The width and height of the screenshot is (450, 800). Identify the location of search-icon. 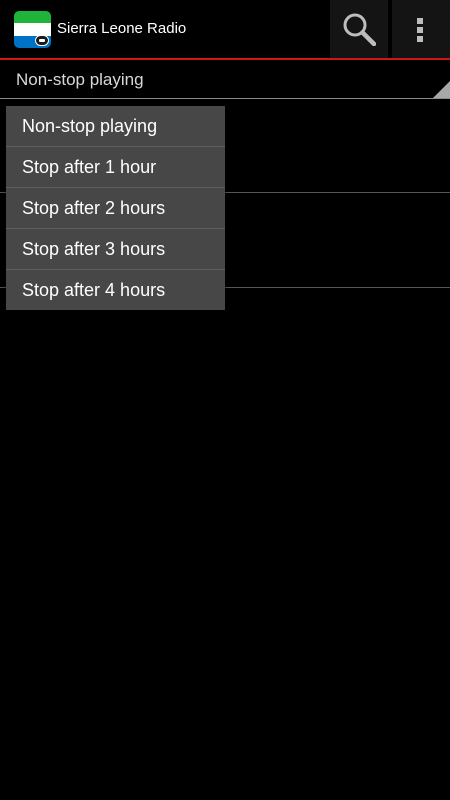
(359, 29).